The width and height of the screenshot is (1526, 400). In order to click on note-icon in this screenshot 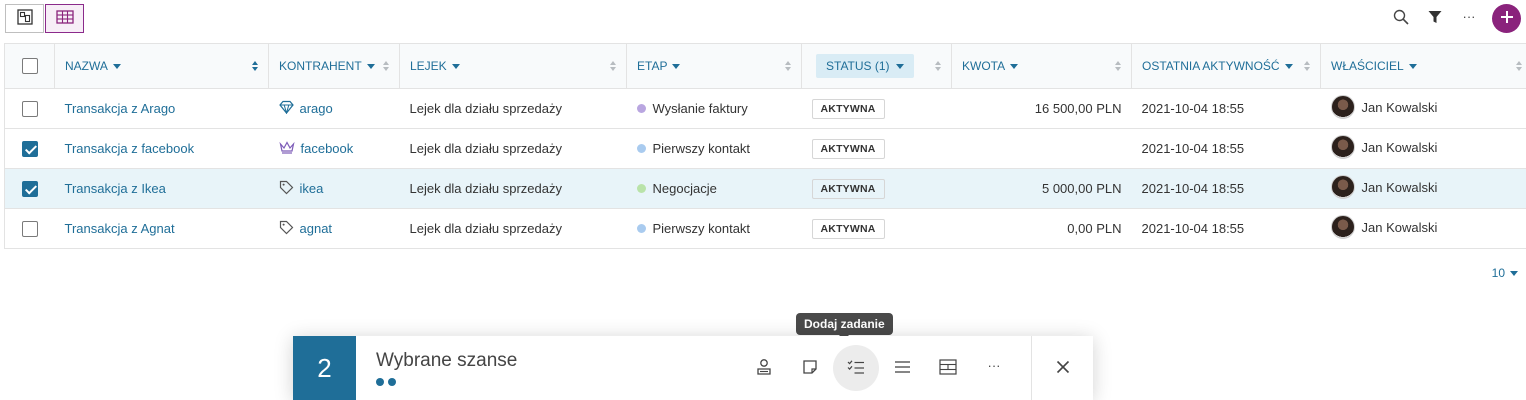, I will do `click(810, 368)`.